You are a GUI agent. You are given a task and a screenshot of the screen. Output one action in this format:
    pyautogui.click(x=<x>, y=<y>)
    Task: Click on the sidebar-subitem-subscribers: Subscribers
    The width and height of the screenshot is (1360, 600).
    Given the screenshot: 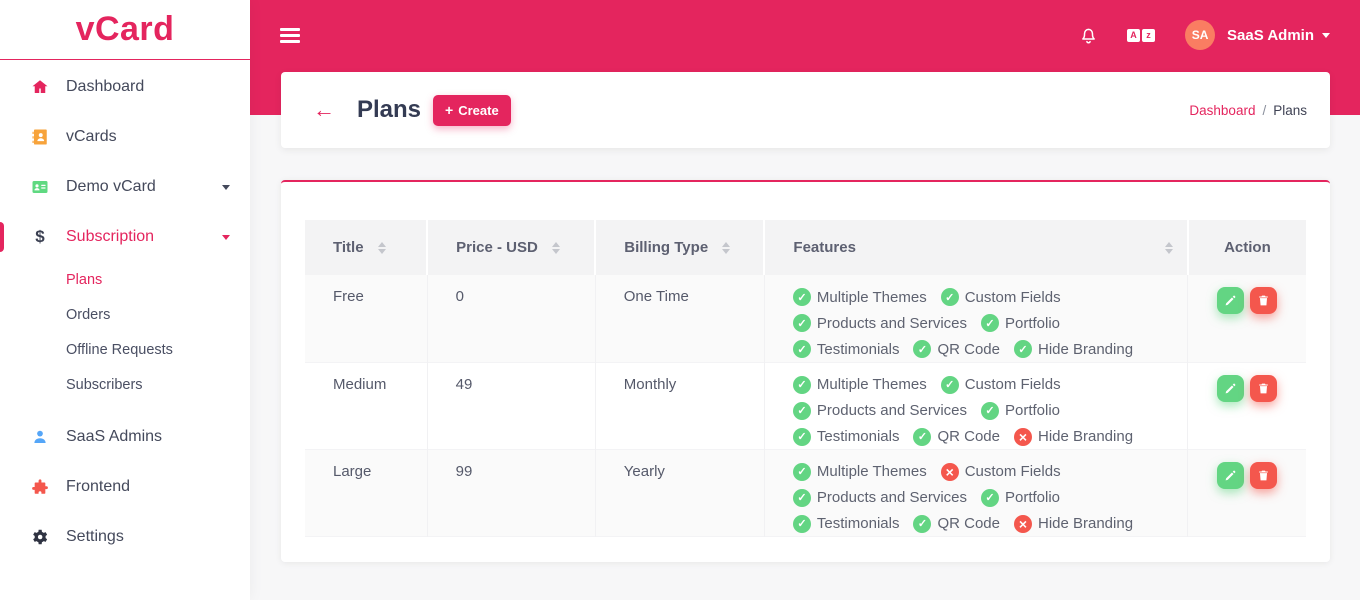 What is the action you would take?
    pyautogui.click(x=125, y=384)
    